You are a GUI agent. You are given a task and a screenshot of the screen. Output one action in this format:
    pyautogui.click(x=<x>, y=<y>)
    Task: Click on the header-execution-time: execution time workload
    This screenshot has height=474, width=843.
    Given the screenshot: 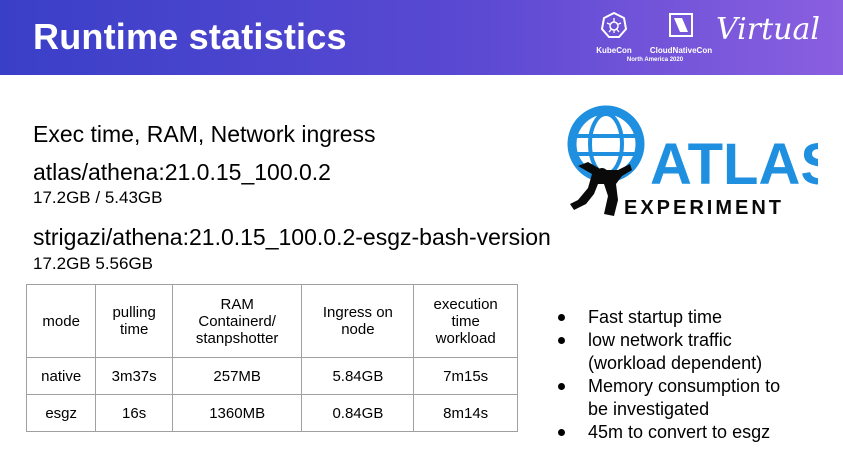 What is the action you would take?
    pyautogui.click(x=465, y=321)
    